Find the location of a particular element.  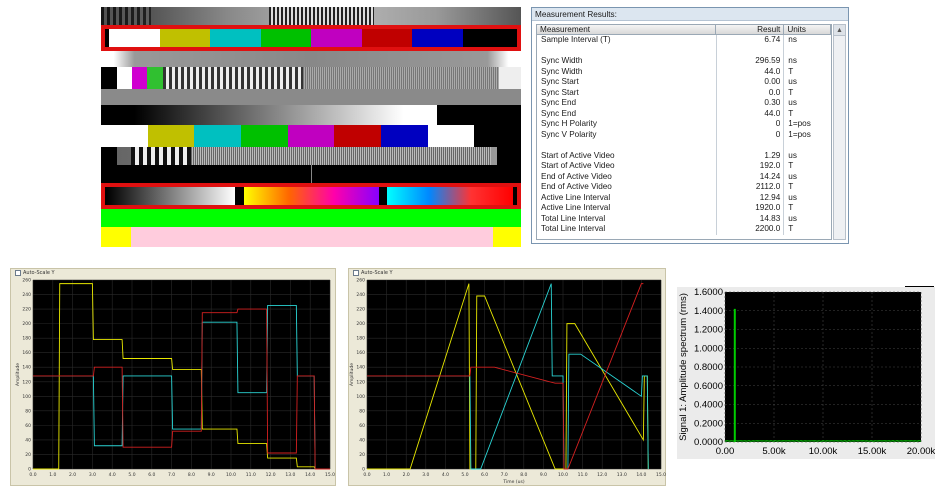

table-row: Sync End 0.30 us is located at coordinates (684, 103).